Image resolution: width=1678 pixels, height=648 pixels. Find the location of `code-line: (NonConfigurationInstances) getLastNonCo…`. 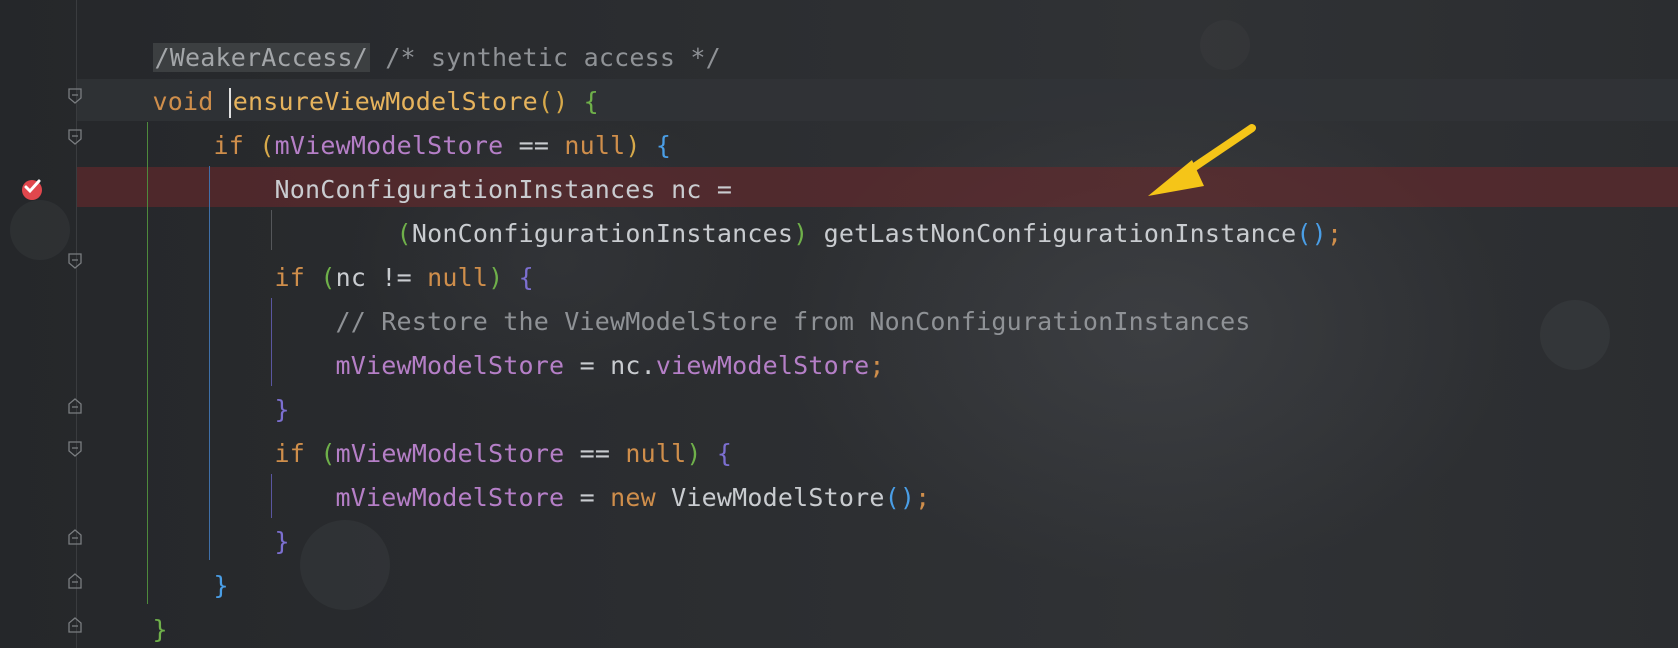

code-line: (NonConfigurationInstances) getLastNonCo… is located at coordinates (839, 234).